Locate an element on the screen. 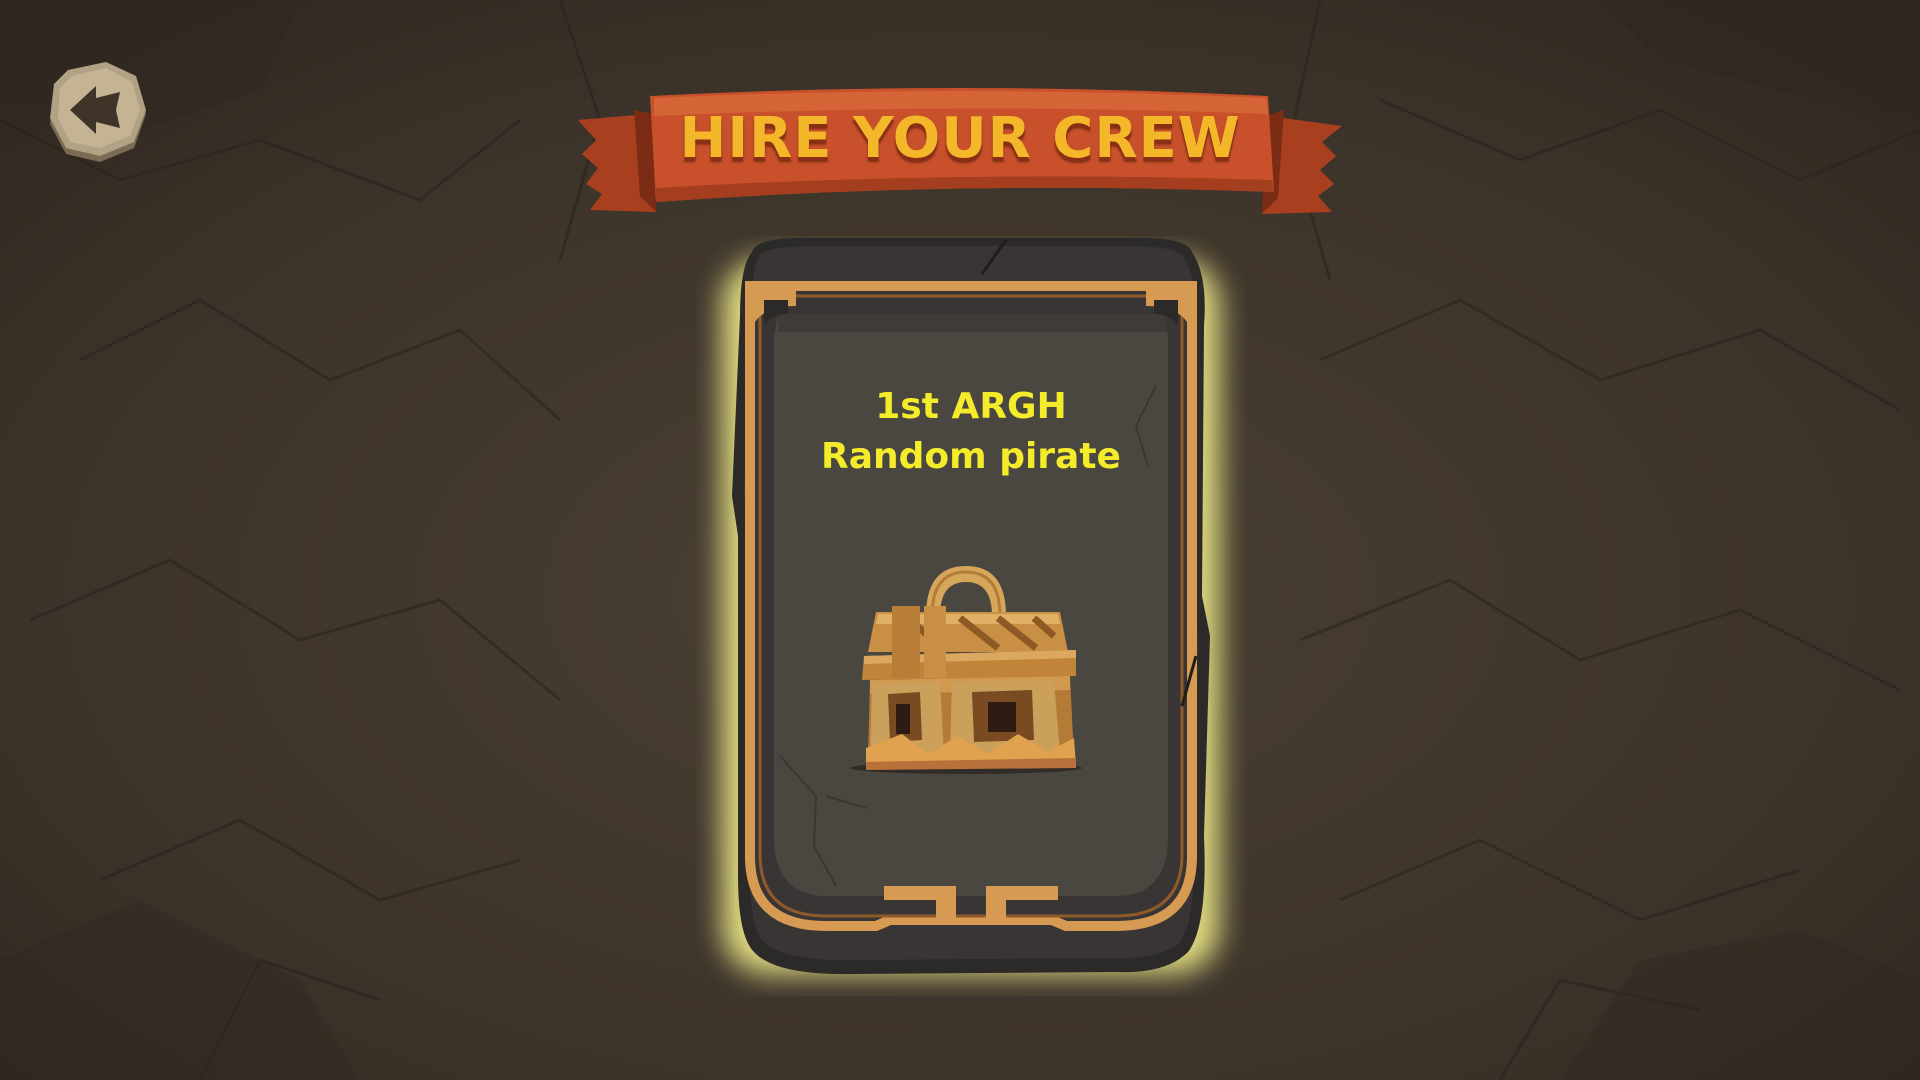 The height and width of the screenshot is (1080, 1920). card-title: 1st ARGH is located at coordinates (971, 406).